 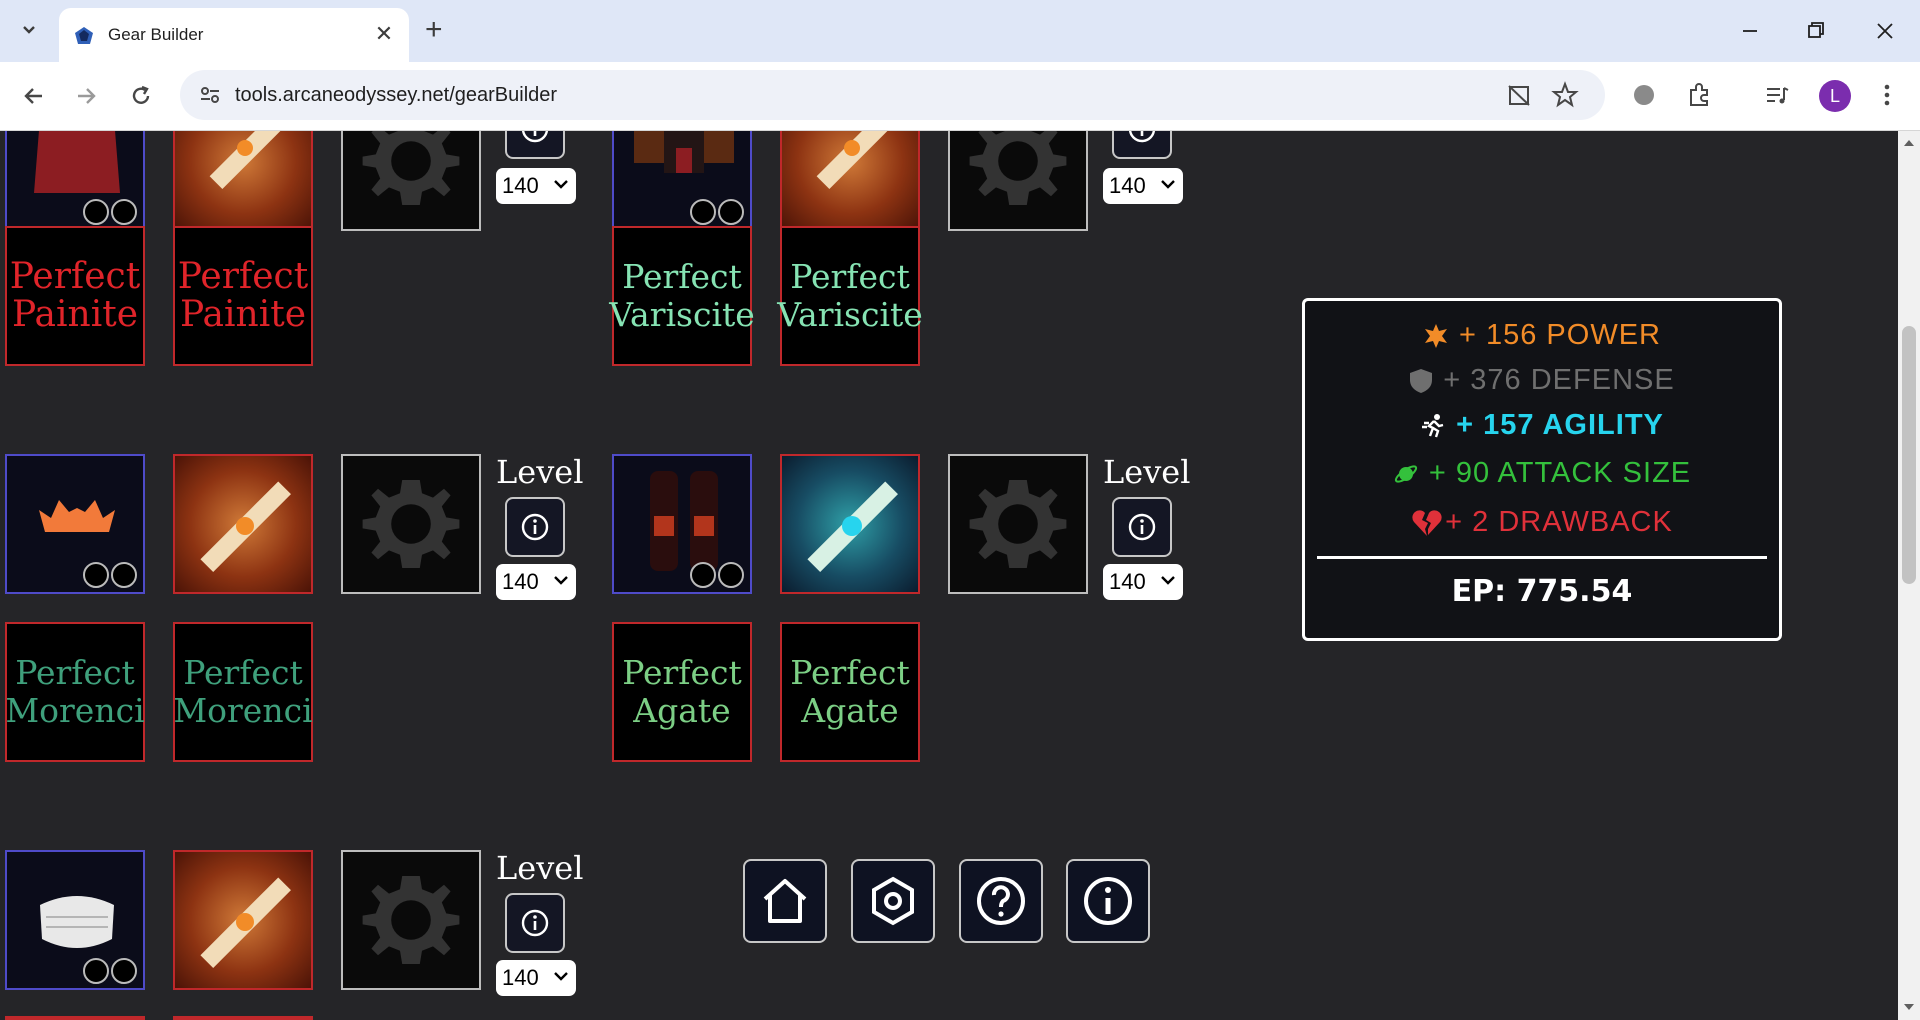 I want to click on planet-icon, so click(x=1405, y=473).